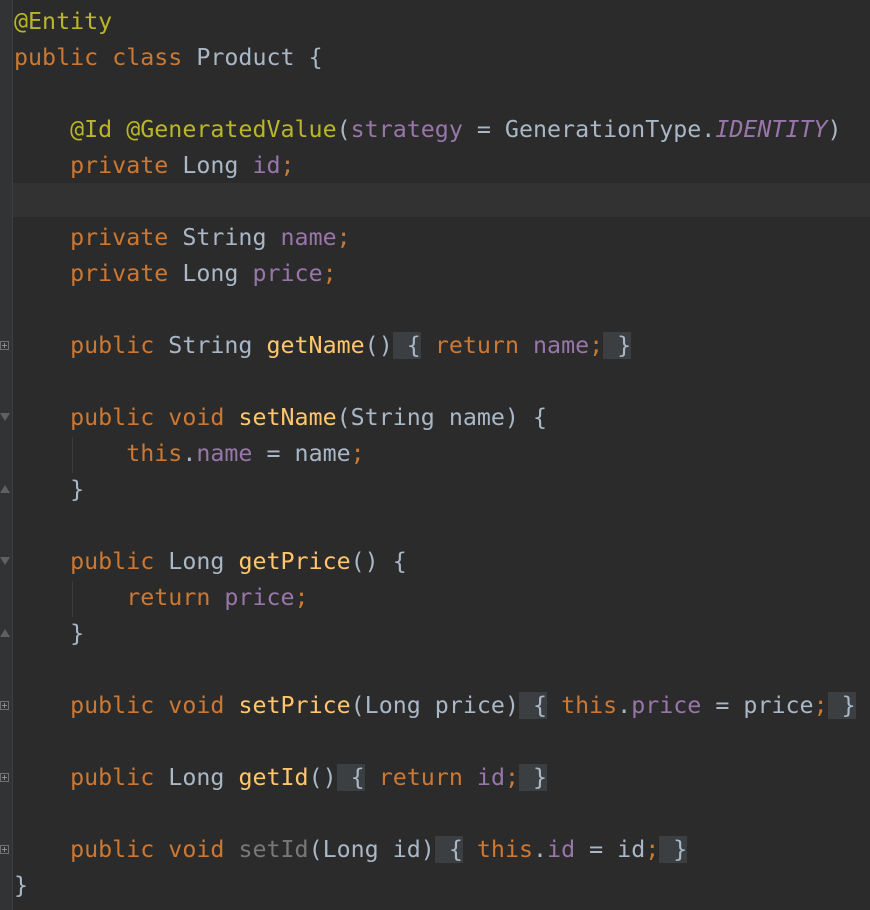  Describe the element at coordinates (442, 417) in the screenshot. I see `token-signature: (String name) {` at that location.